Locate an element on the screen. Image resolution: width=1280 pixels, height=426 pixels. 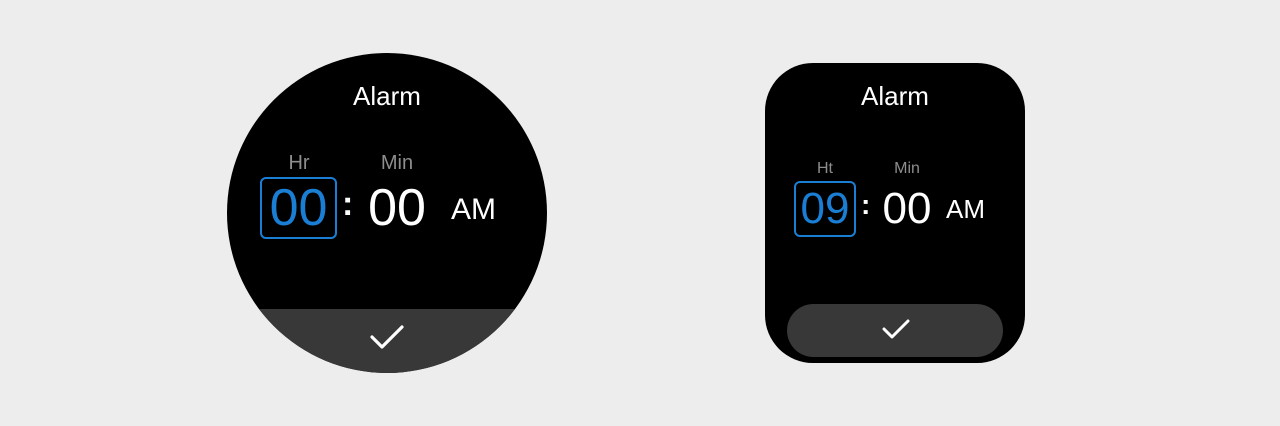
hour-label: Hr is located at coordinates (299, 163).